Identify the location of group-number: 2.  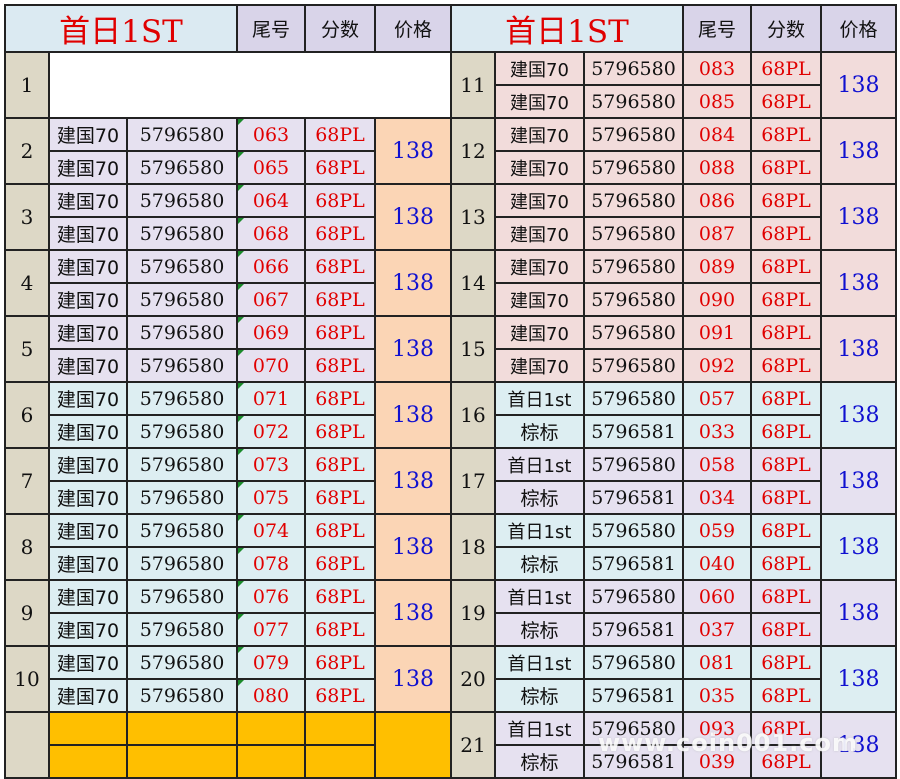
(27, 151).